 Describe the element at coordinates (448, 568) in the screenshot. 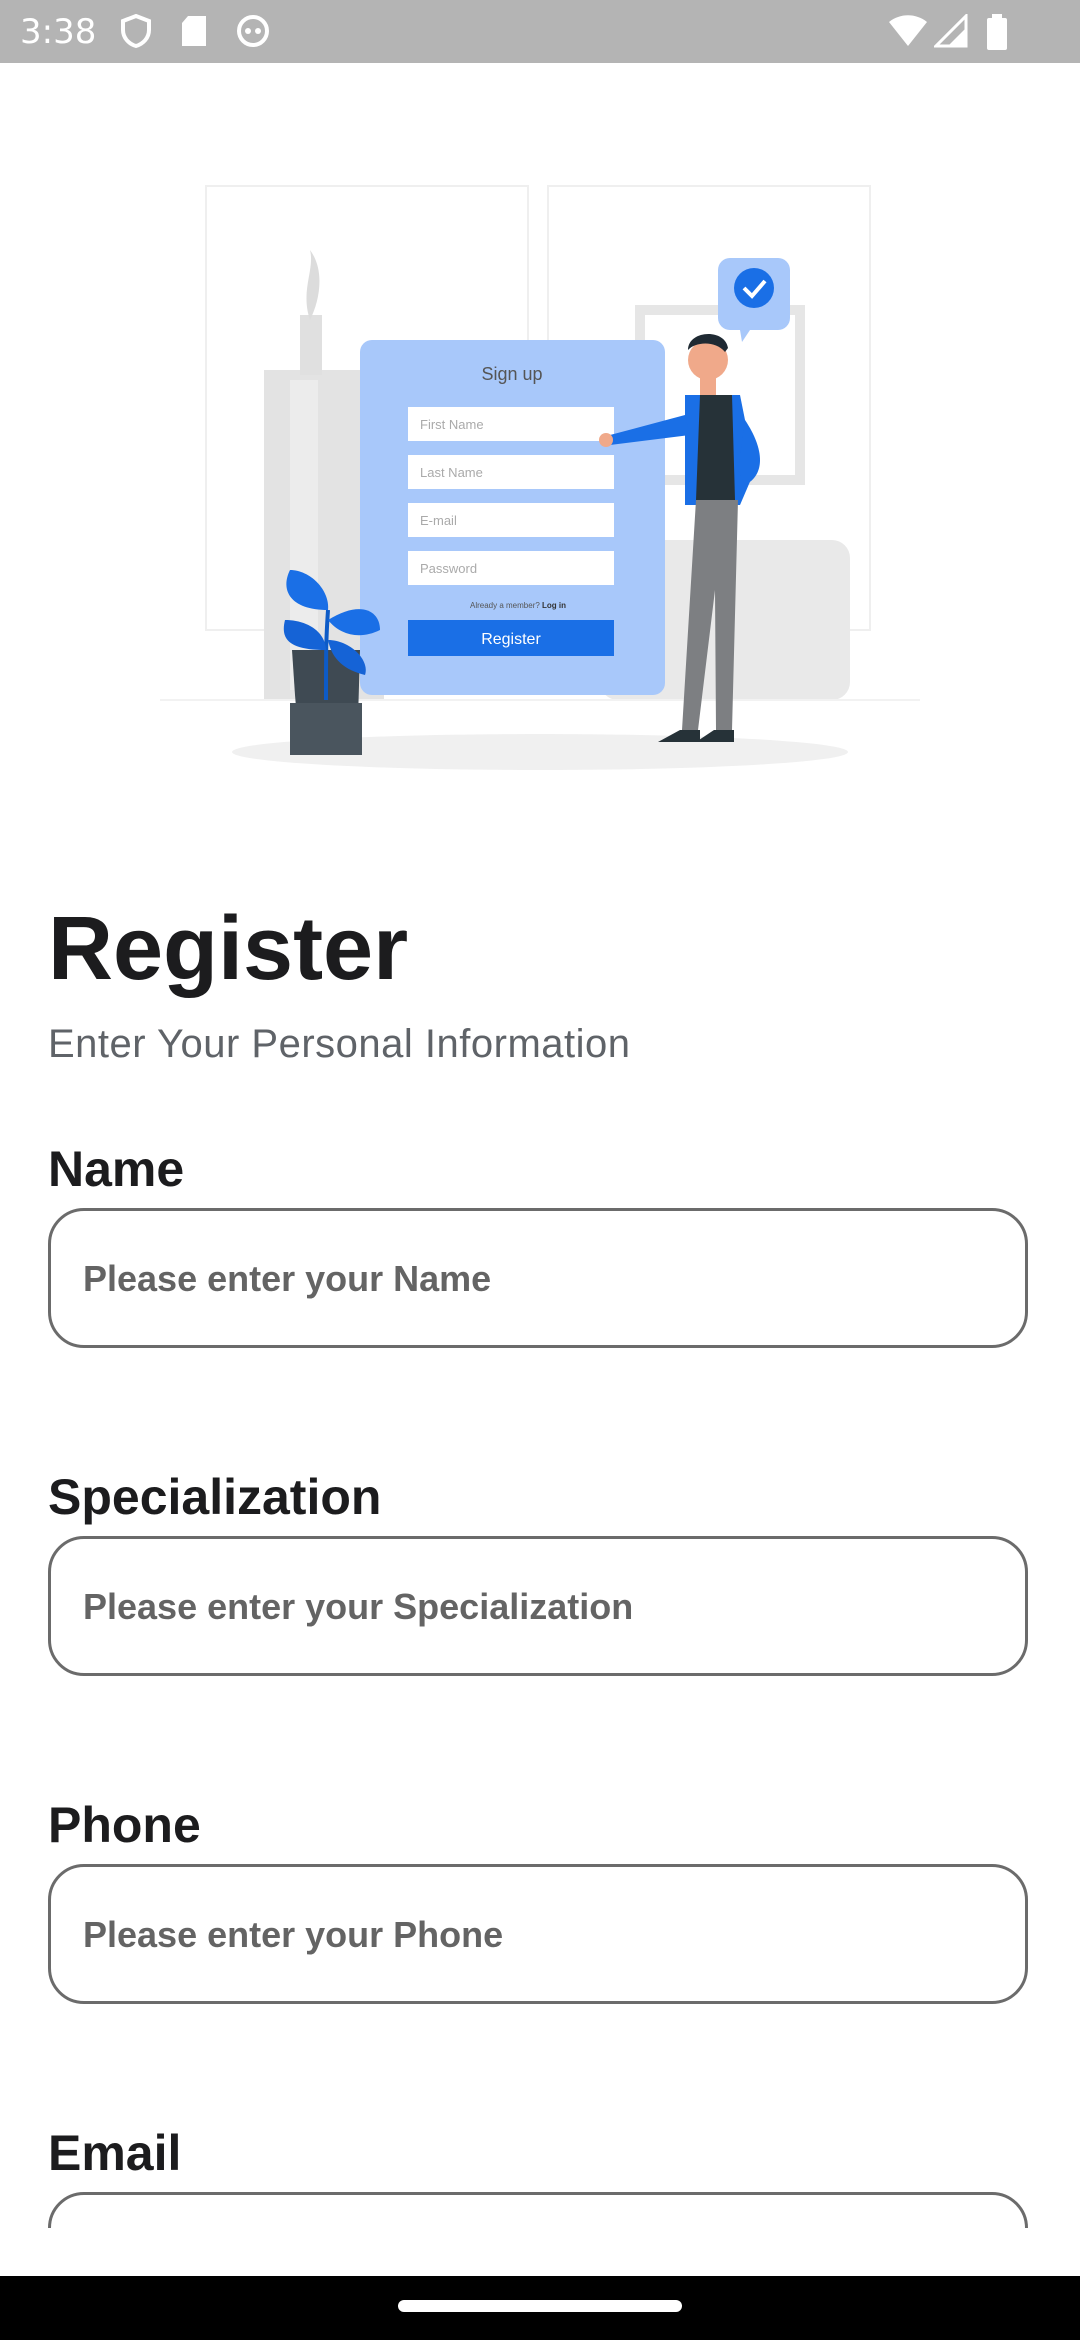

I see `illus-field-password: Password` at that location.